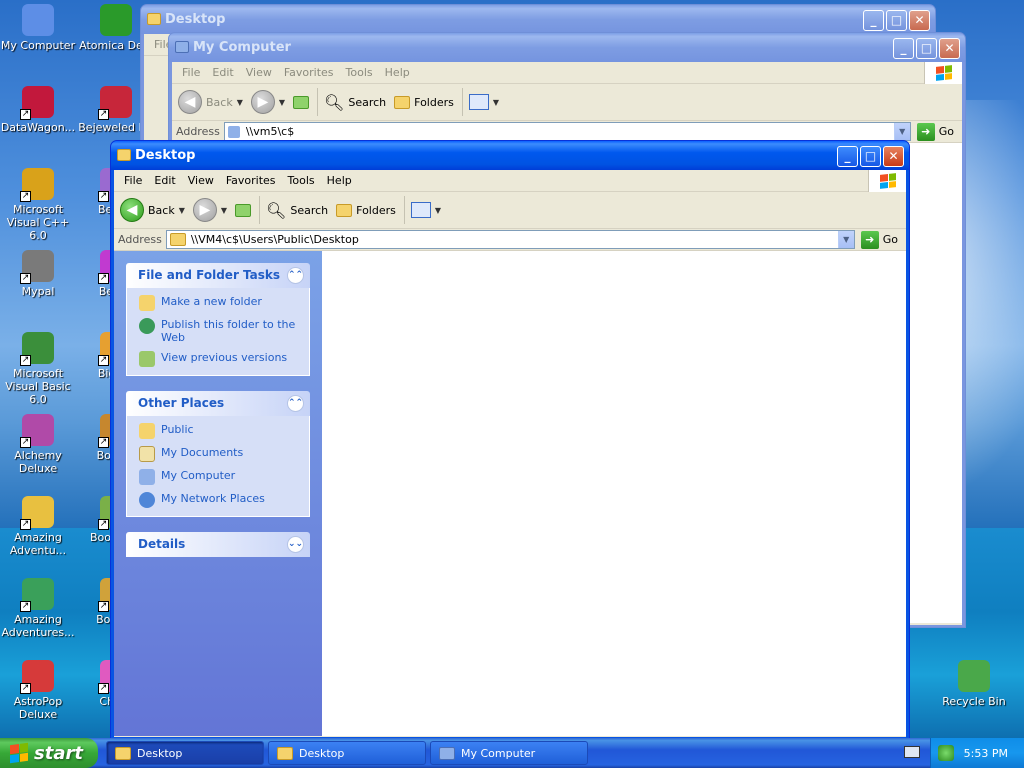  What do you see at coordinates (219, 303) in the screenshot?
I see `task-make-new-folder: Make a new folder` at bounding box center [219, 303].